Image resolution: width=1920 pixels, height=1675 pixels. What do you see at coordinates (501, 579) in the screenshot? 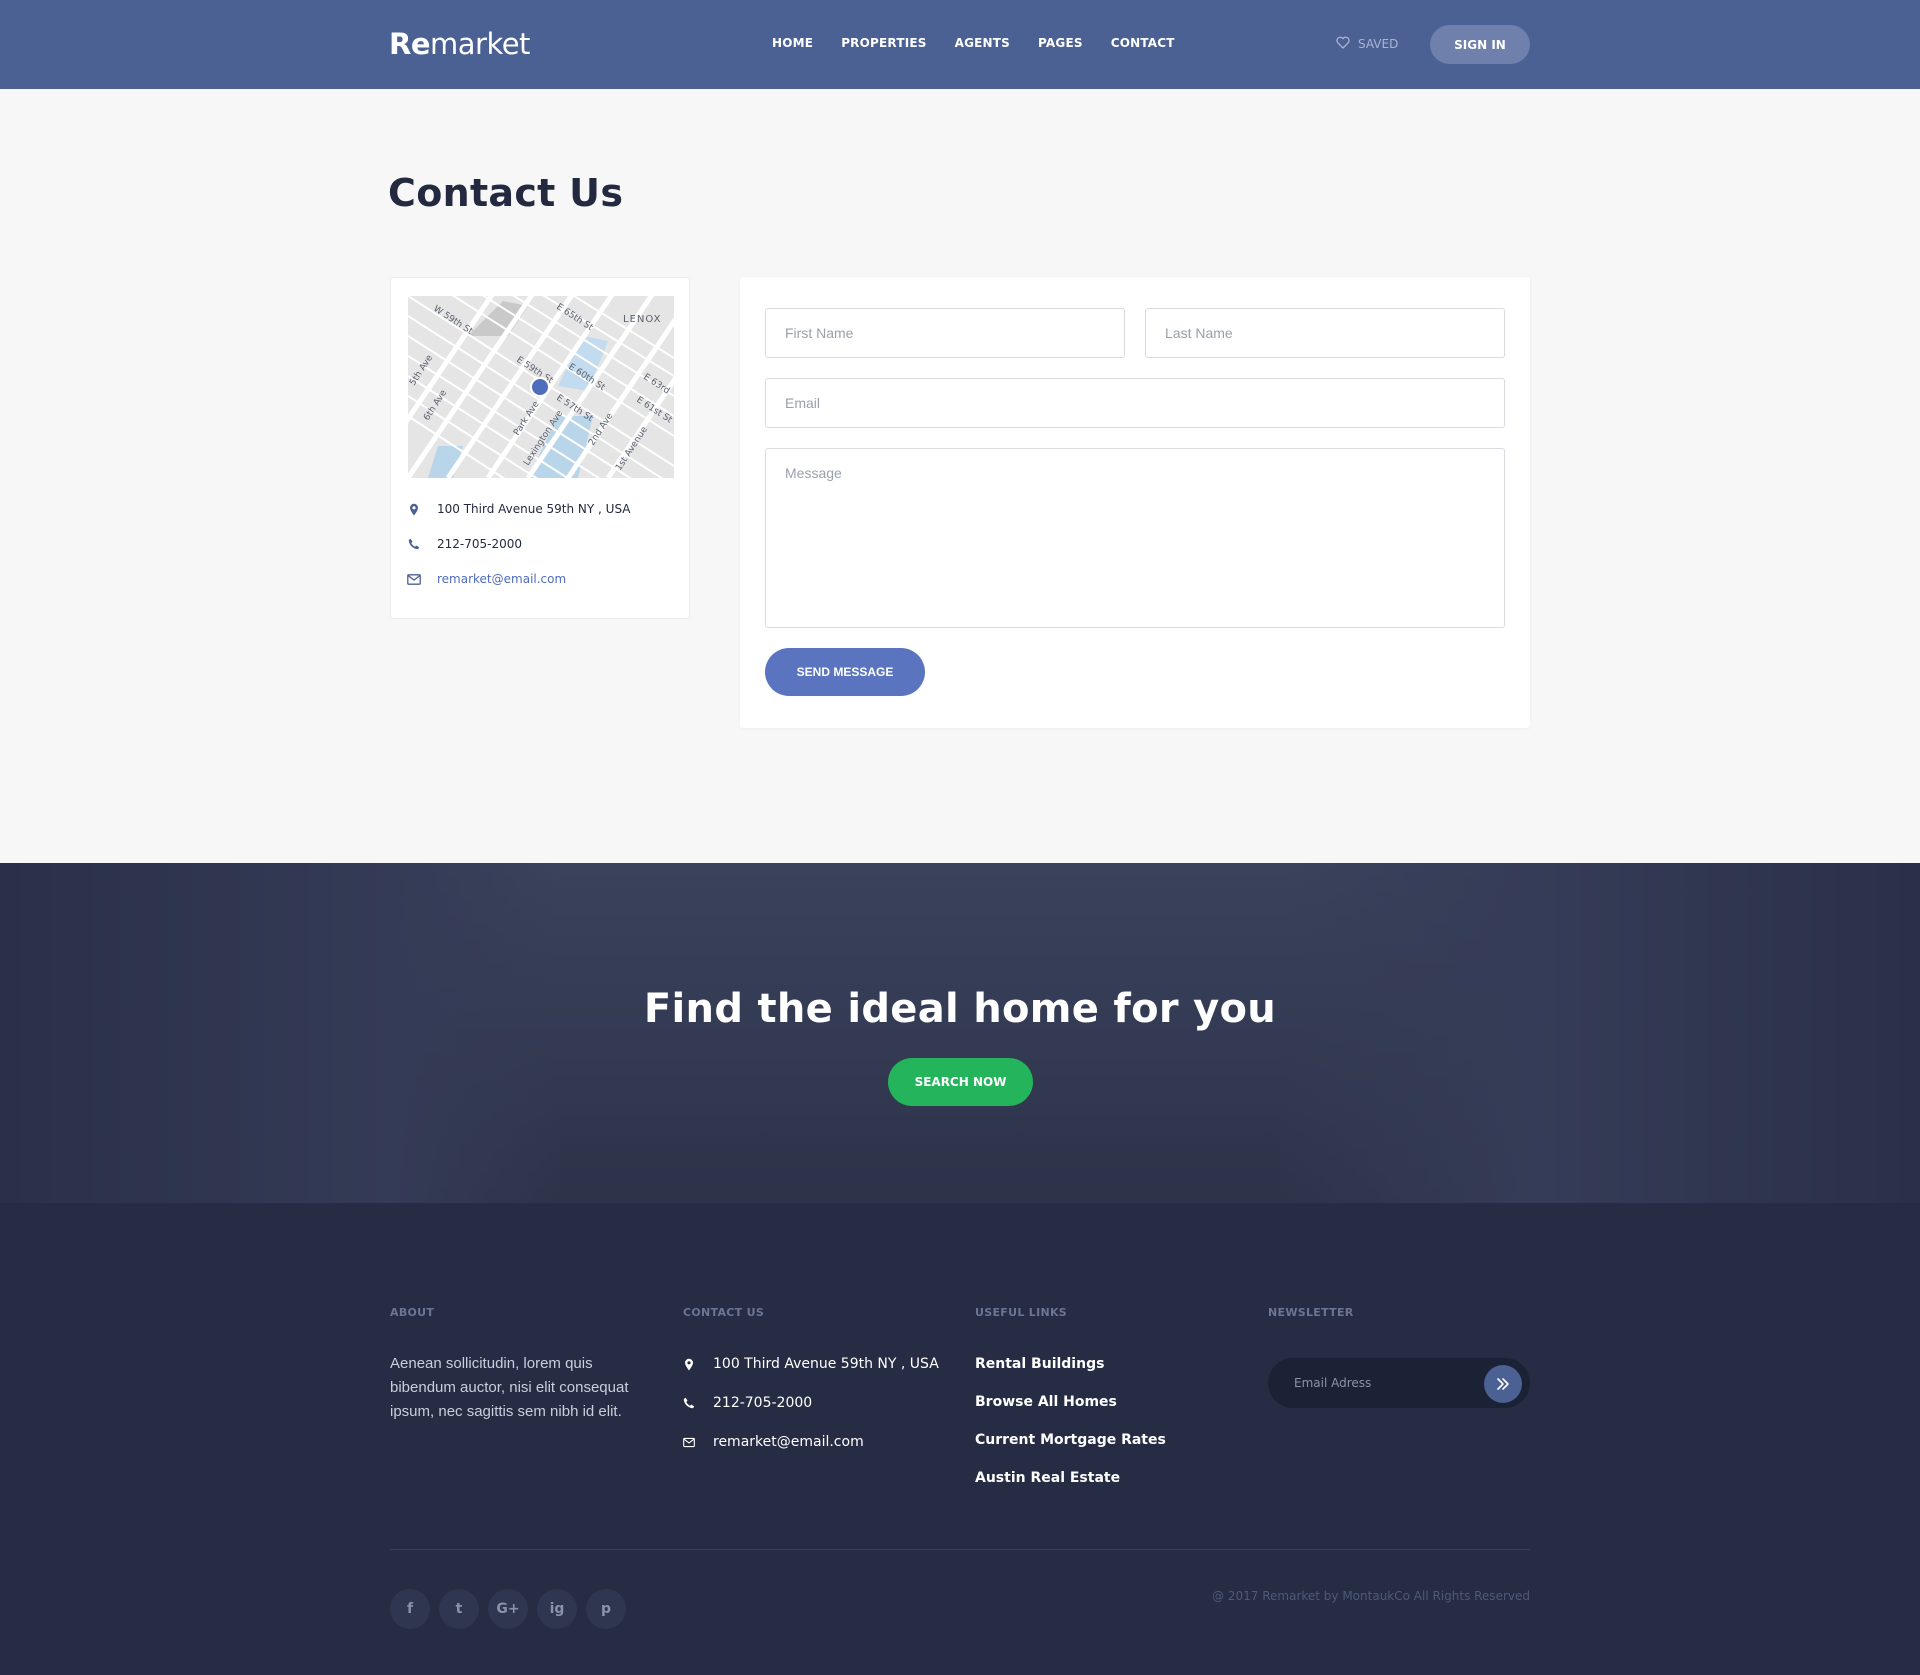
I see `email-link: remarket@email.com` at bounding box center [501, 579].